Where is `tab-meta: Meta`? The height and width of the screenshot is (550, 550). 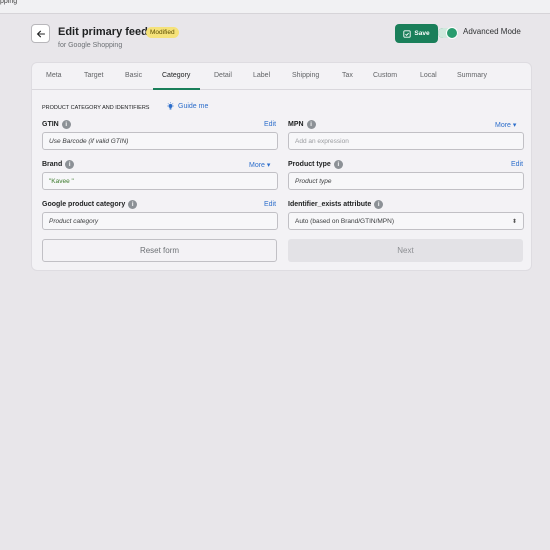 tab-meta: Meta is located at coordinates (54, 75).